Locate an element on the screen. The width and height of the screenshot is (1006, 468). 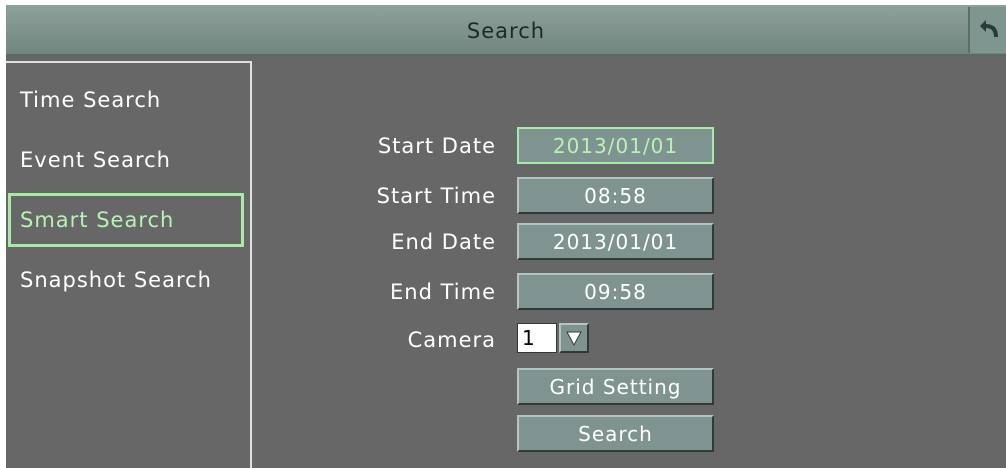
sidebar-item-event-search: Event Search is located at coordinates (126, 160).